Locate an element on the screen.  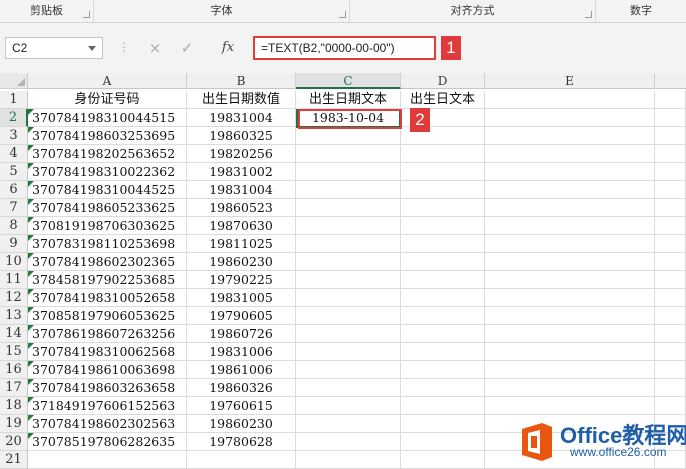
ribbon-group-font: 字体 is located at coordinates (222, 11).